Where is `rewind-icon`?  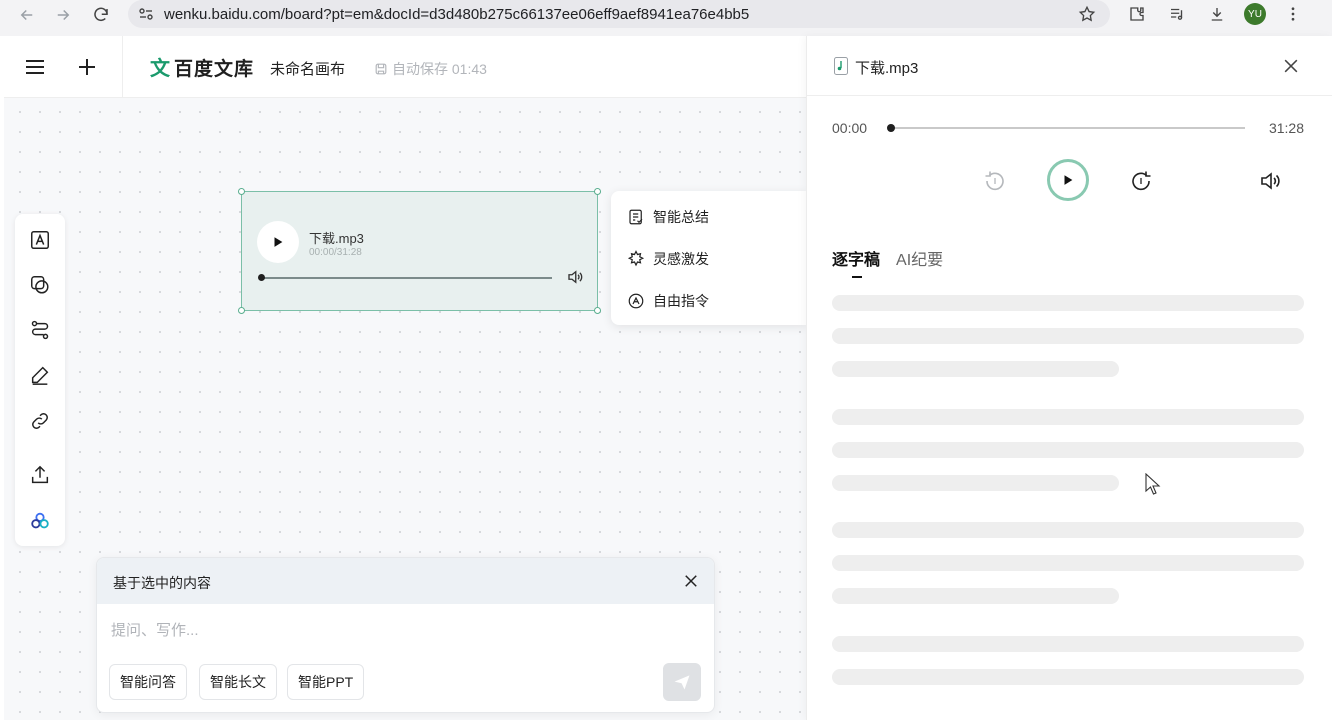 rewind-icon is located at coordinates (994, 181).